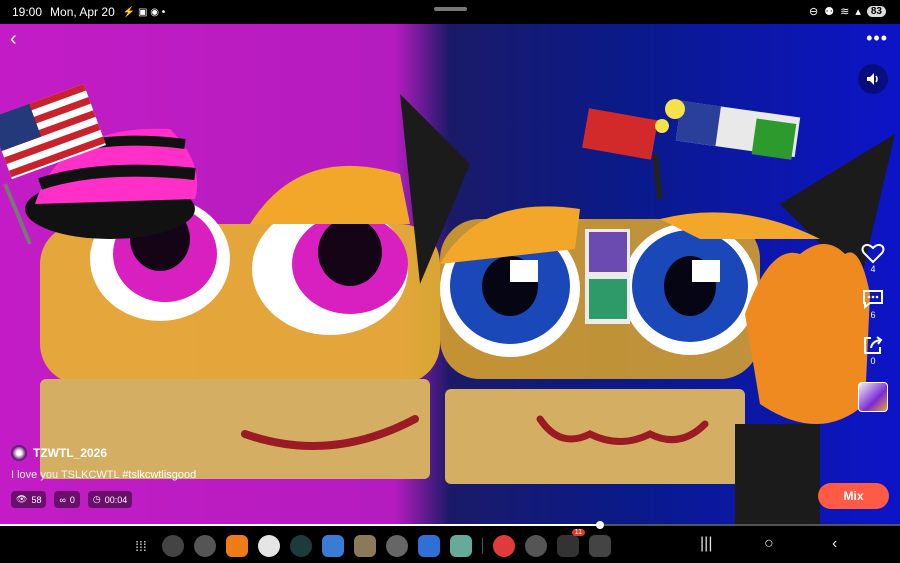  What do you see at coordinates (116, 499) in the screenshot?
I see `duration-value: 00:04` at bounding box center [116, 499].